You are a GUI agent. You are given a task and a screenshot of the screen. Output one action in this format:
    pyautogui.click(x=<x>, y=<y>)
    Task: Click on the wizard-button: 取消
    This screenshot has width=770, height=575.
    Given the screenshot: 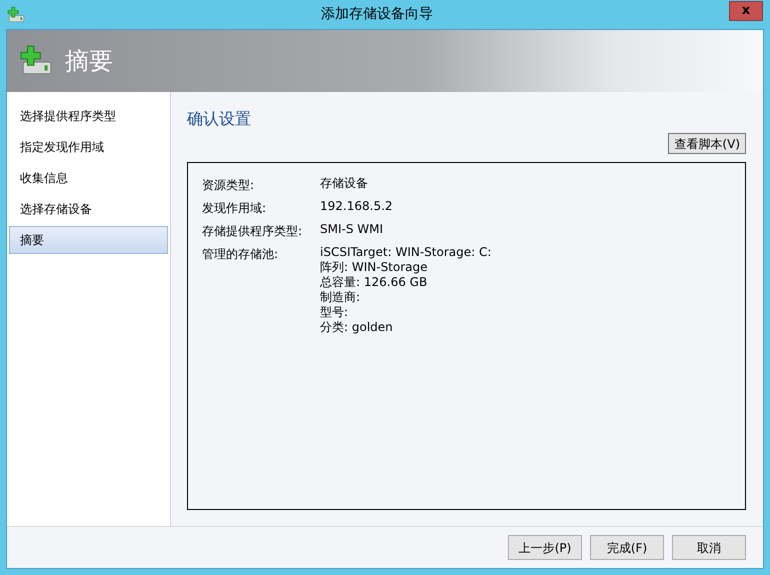 What is the action you would take?
    pyautogui.click(x=709, y=547)
    